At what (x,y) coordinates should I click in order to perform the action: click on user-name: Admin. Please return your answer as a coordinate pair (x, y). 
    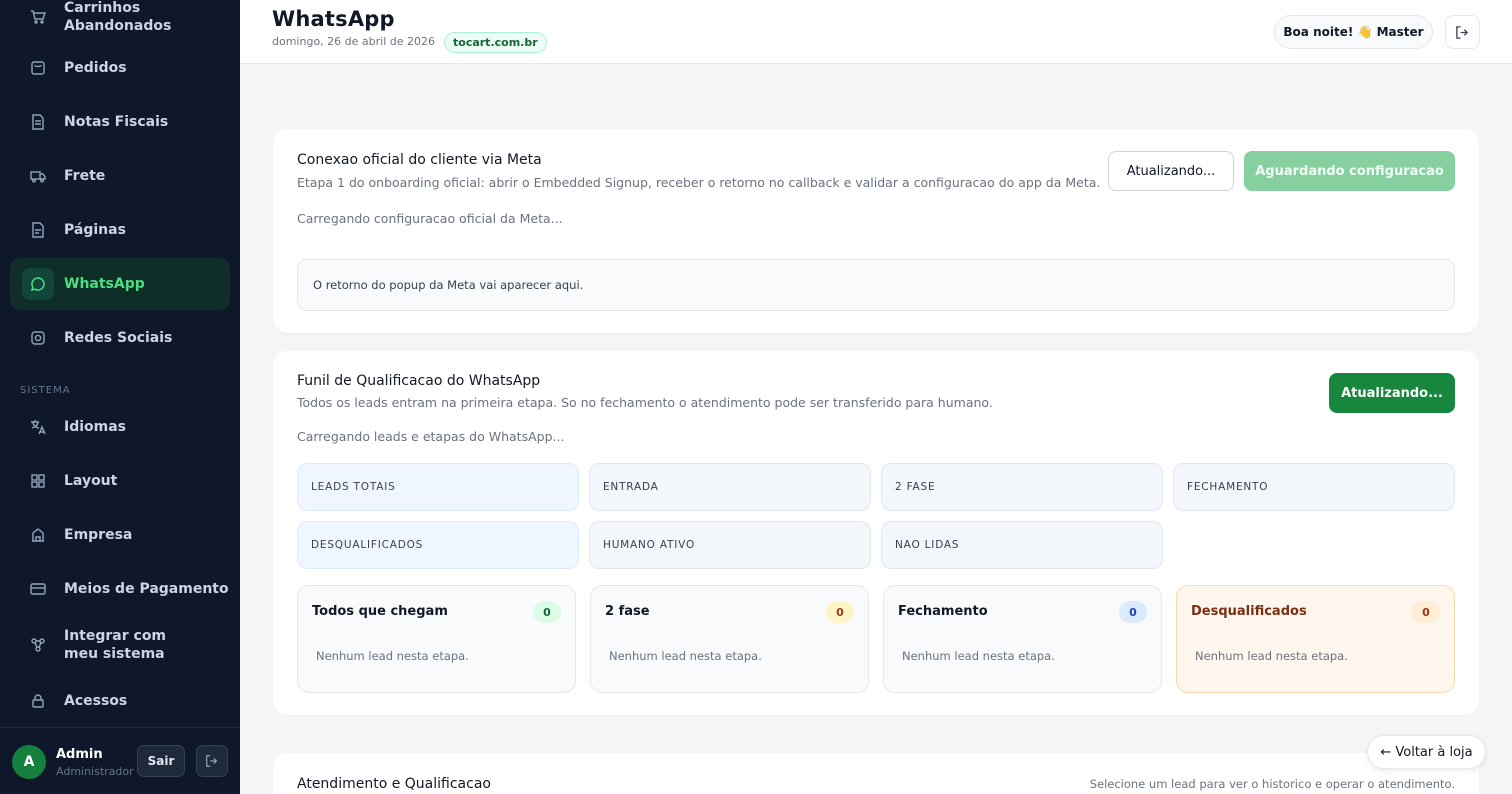
    Looking at the image, I should click on (79, 754).